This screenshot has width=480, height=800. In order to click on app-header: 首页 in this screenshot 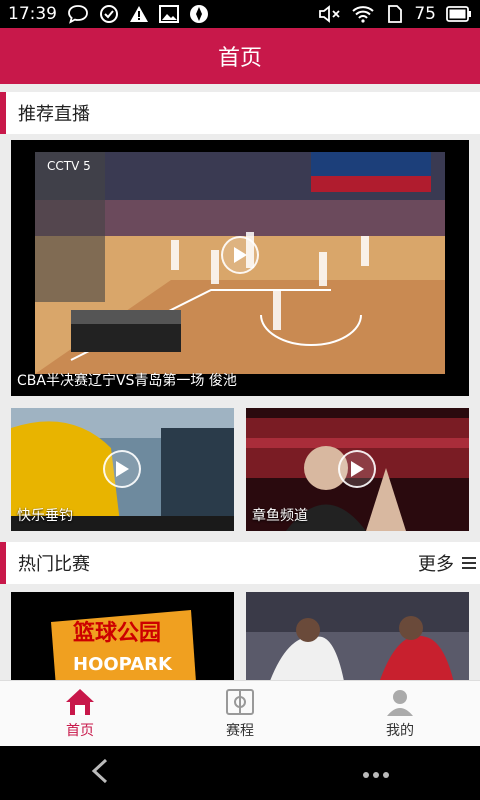, I will do `click(240, 56)`.